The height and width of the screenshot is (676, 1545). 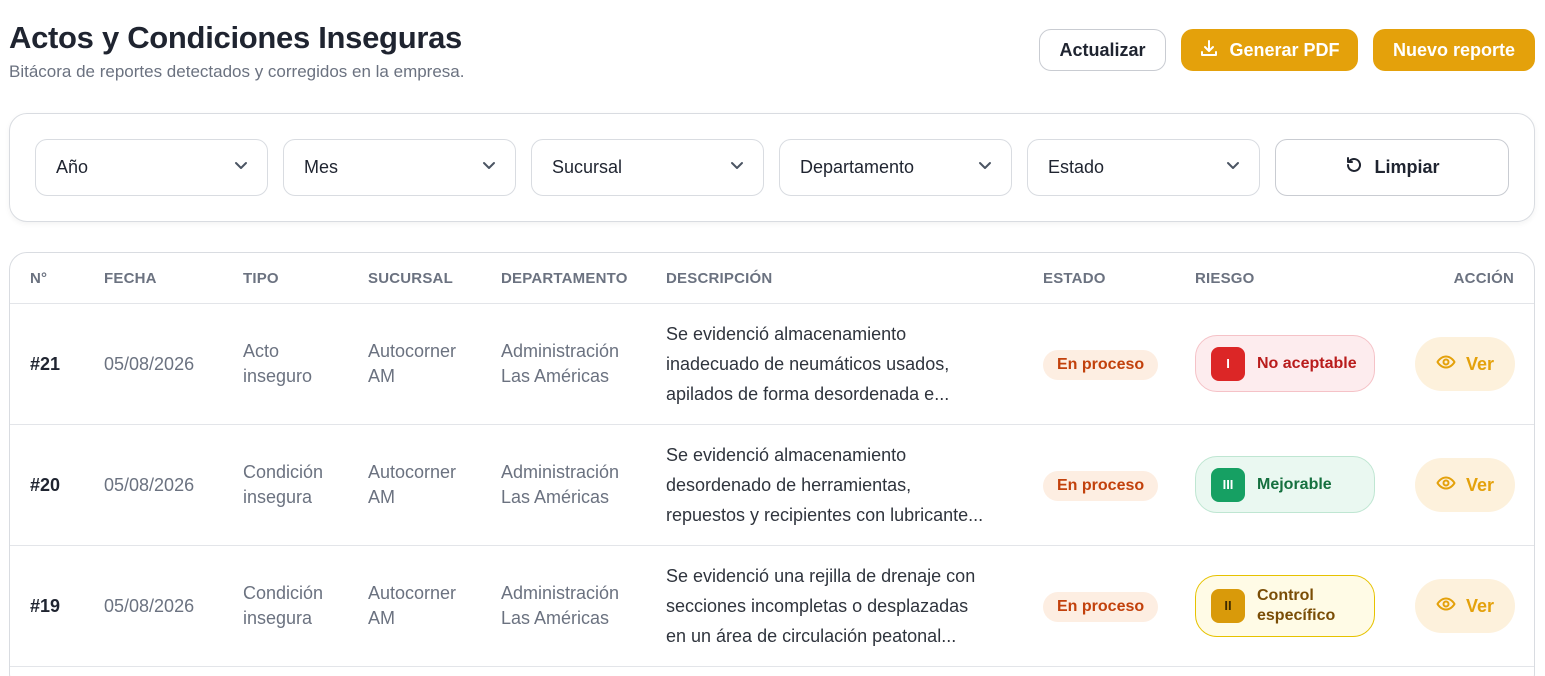 I want to click on risk-badge: III Mejorable, so click(x=1285, y=484).